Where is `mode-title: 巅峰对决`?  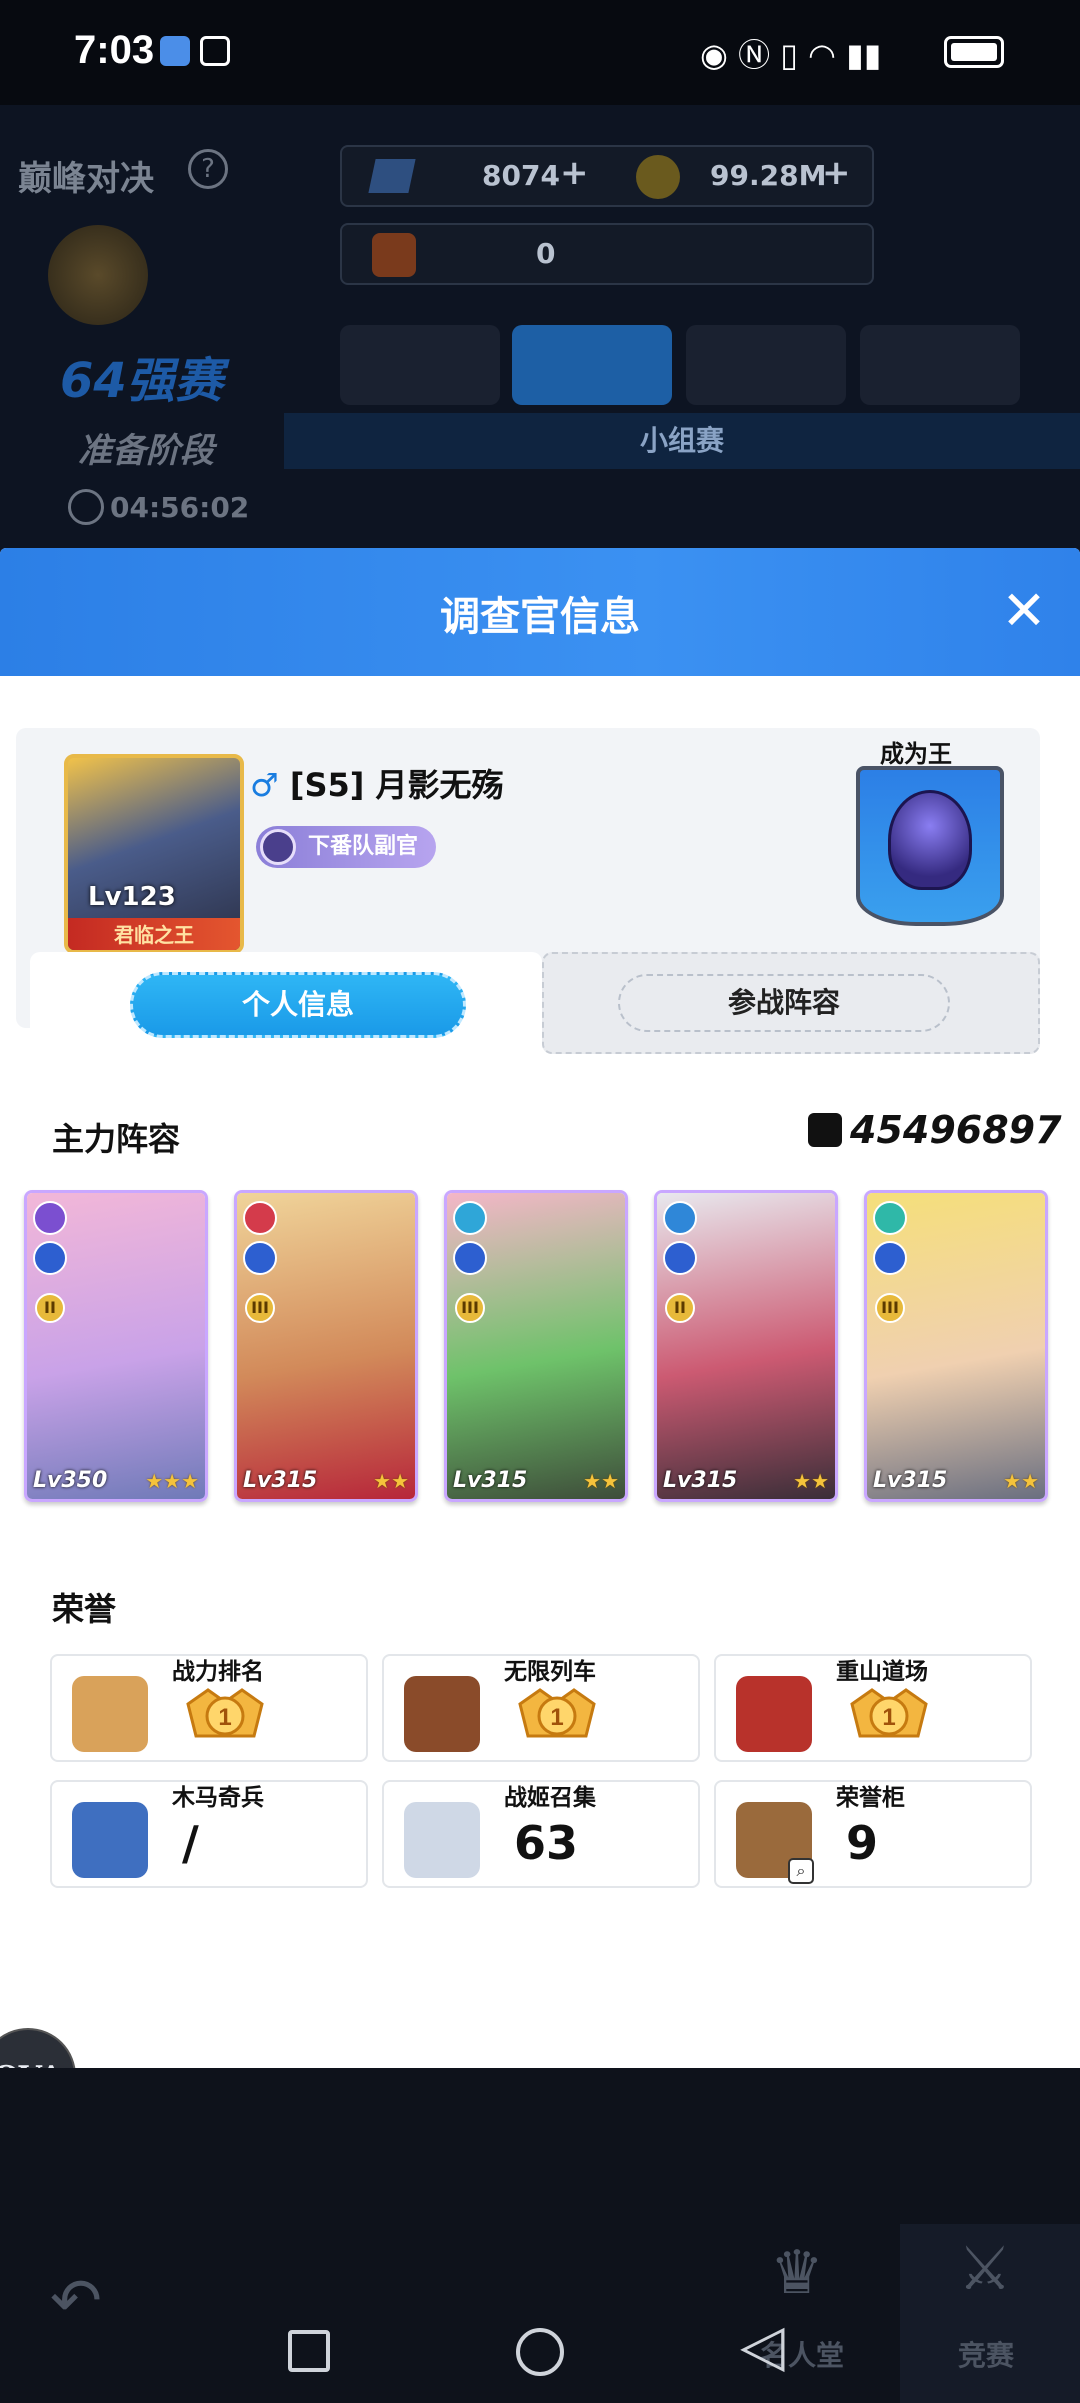 mode-title: 巅峰对决 is located at coordinates (86, 179).